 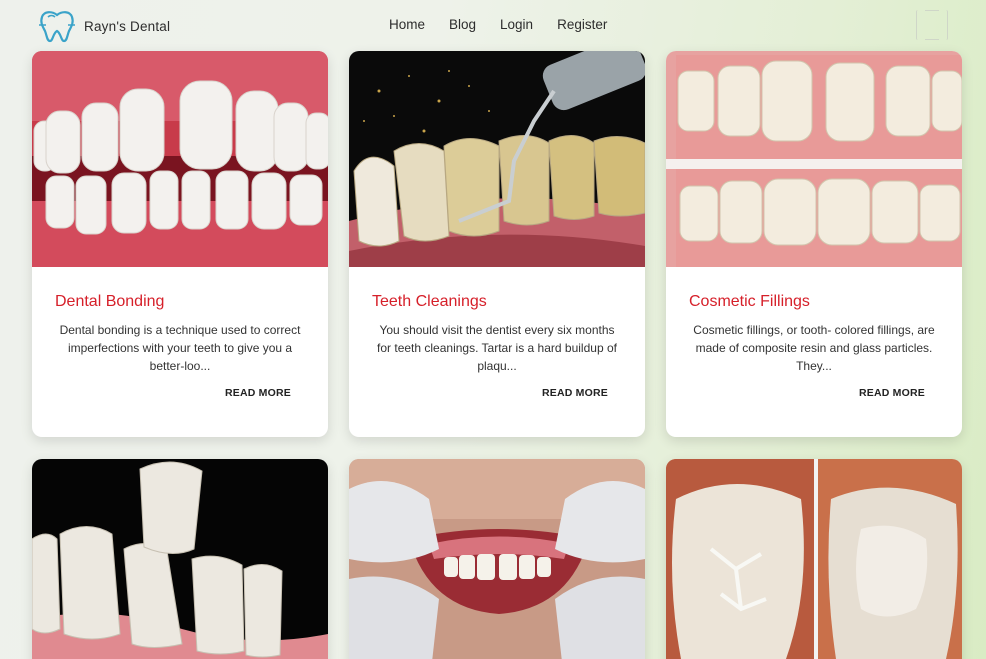 I want to click on card-title: Dental Bonding, so click(x=110, y=301).